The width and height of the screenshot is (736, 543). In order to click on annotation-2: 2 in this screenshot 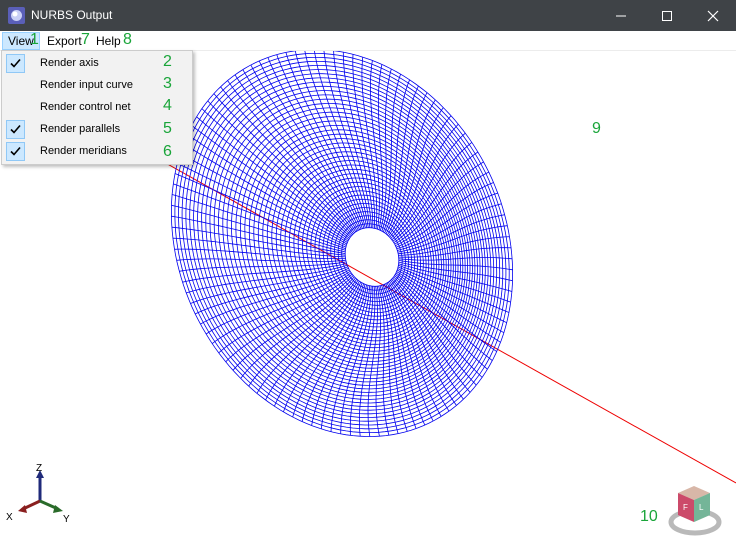, I will do `click(167, 61)`.